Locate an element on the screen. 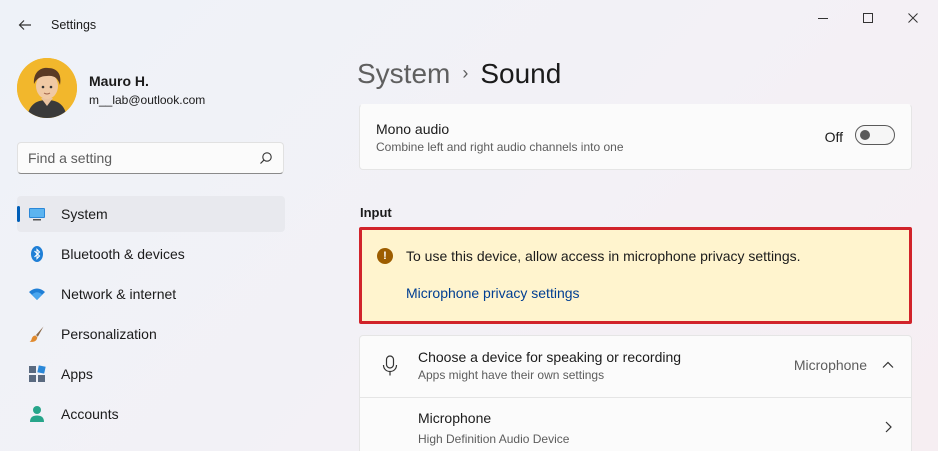 The image size is (938, 451). minimize-button is located at coordinates (823, 18).